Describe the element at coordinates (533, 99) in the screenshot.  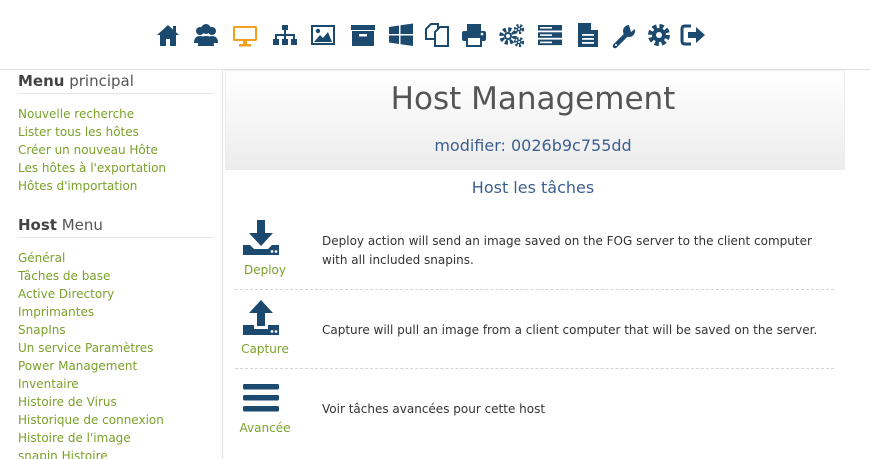
I see `page-title: Host Management` at that location.